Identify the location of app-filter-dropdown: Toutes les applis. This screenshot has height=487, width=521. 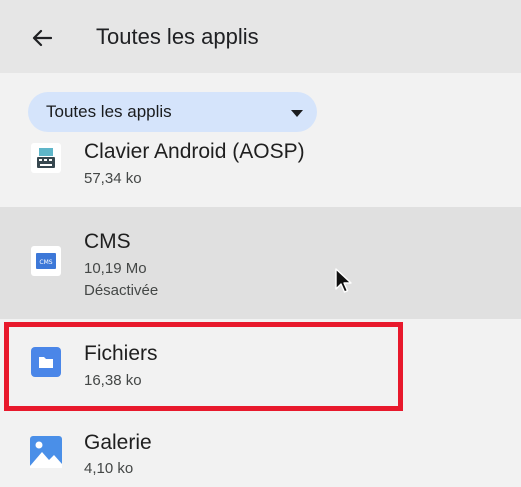
(172, 112).